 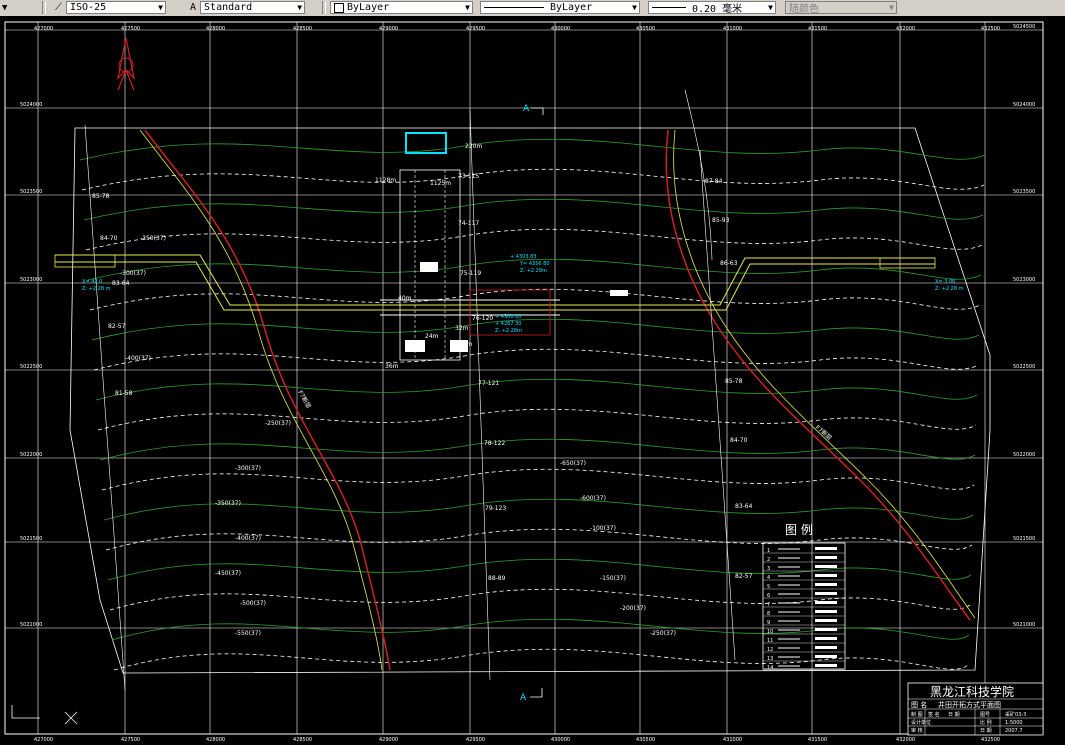 What do you see at coordinates (986, 722) in the screenshot?
I see `svg-text: 比 例` at bounding box center [986, 722].